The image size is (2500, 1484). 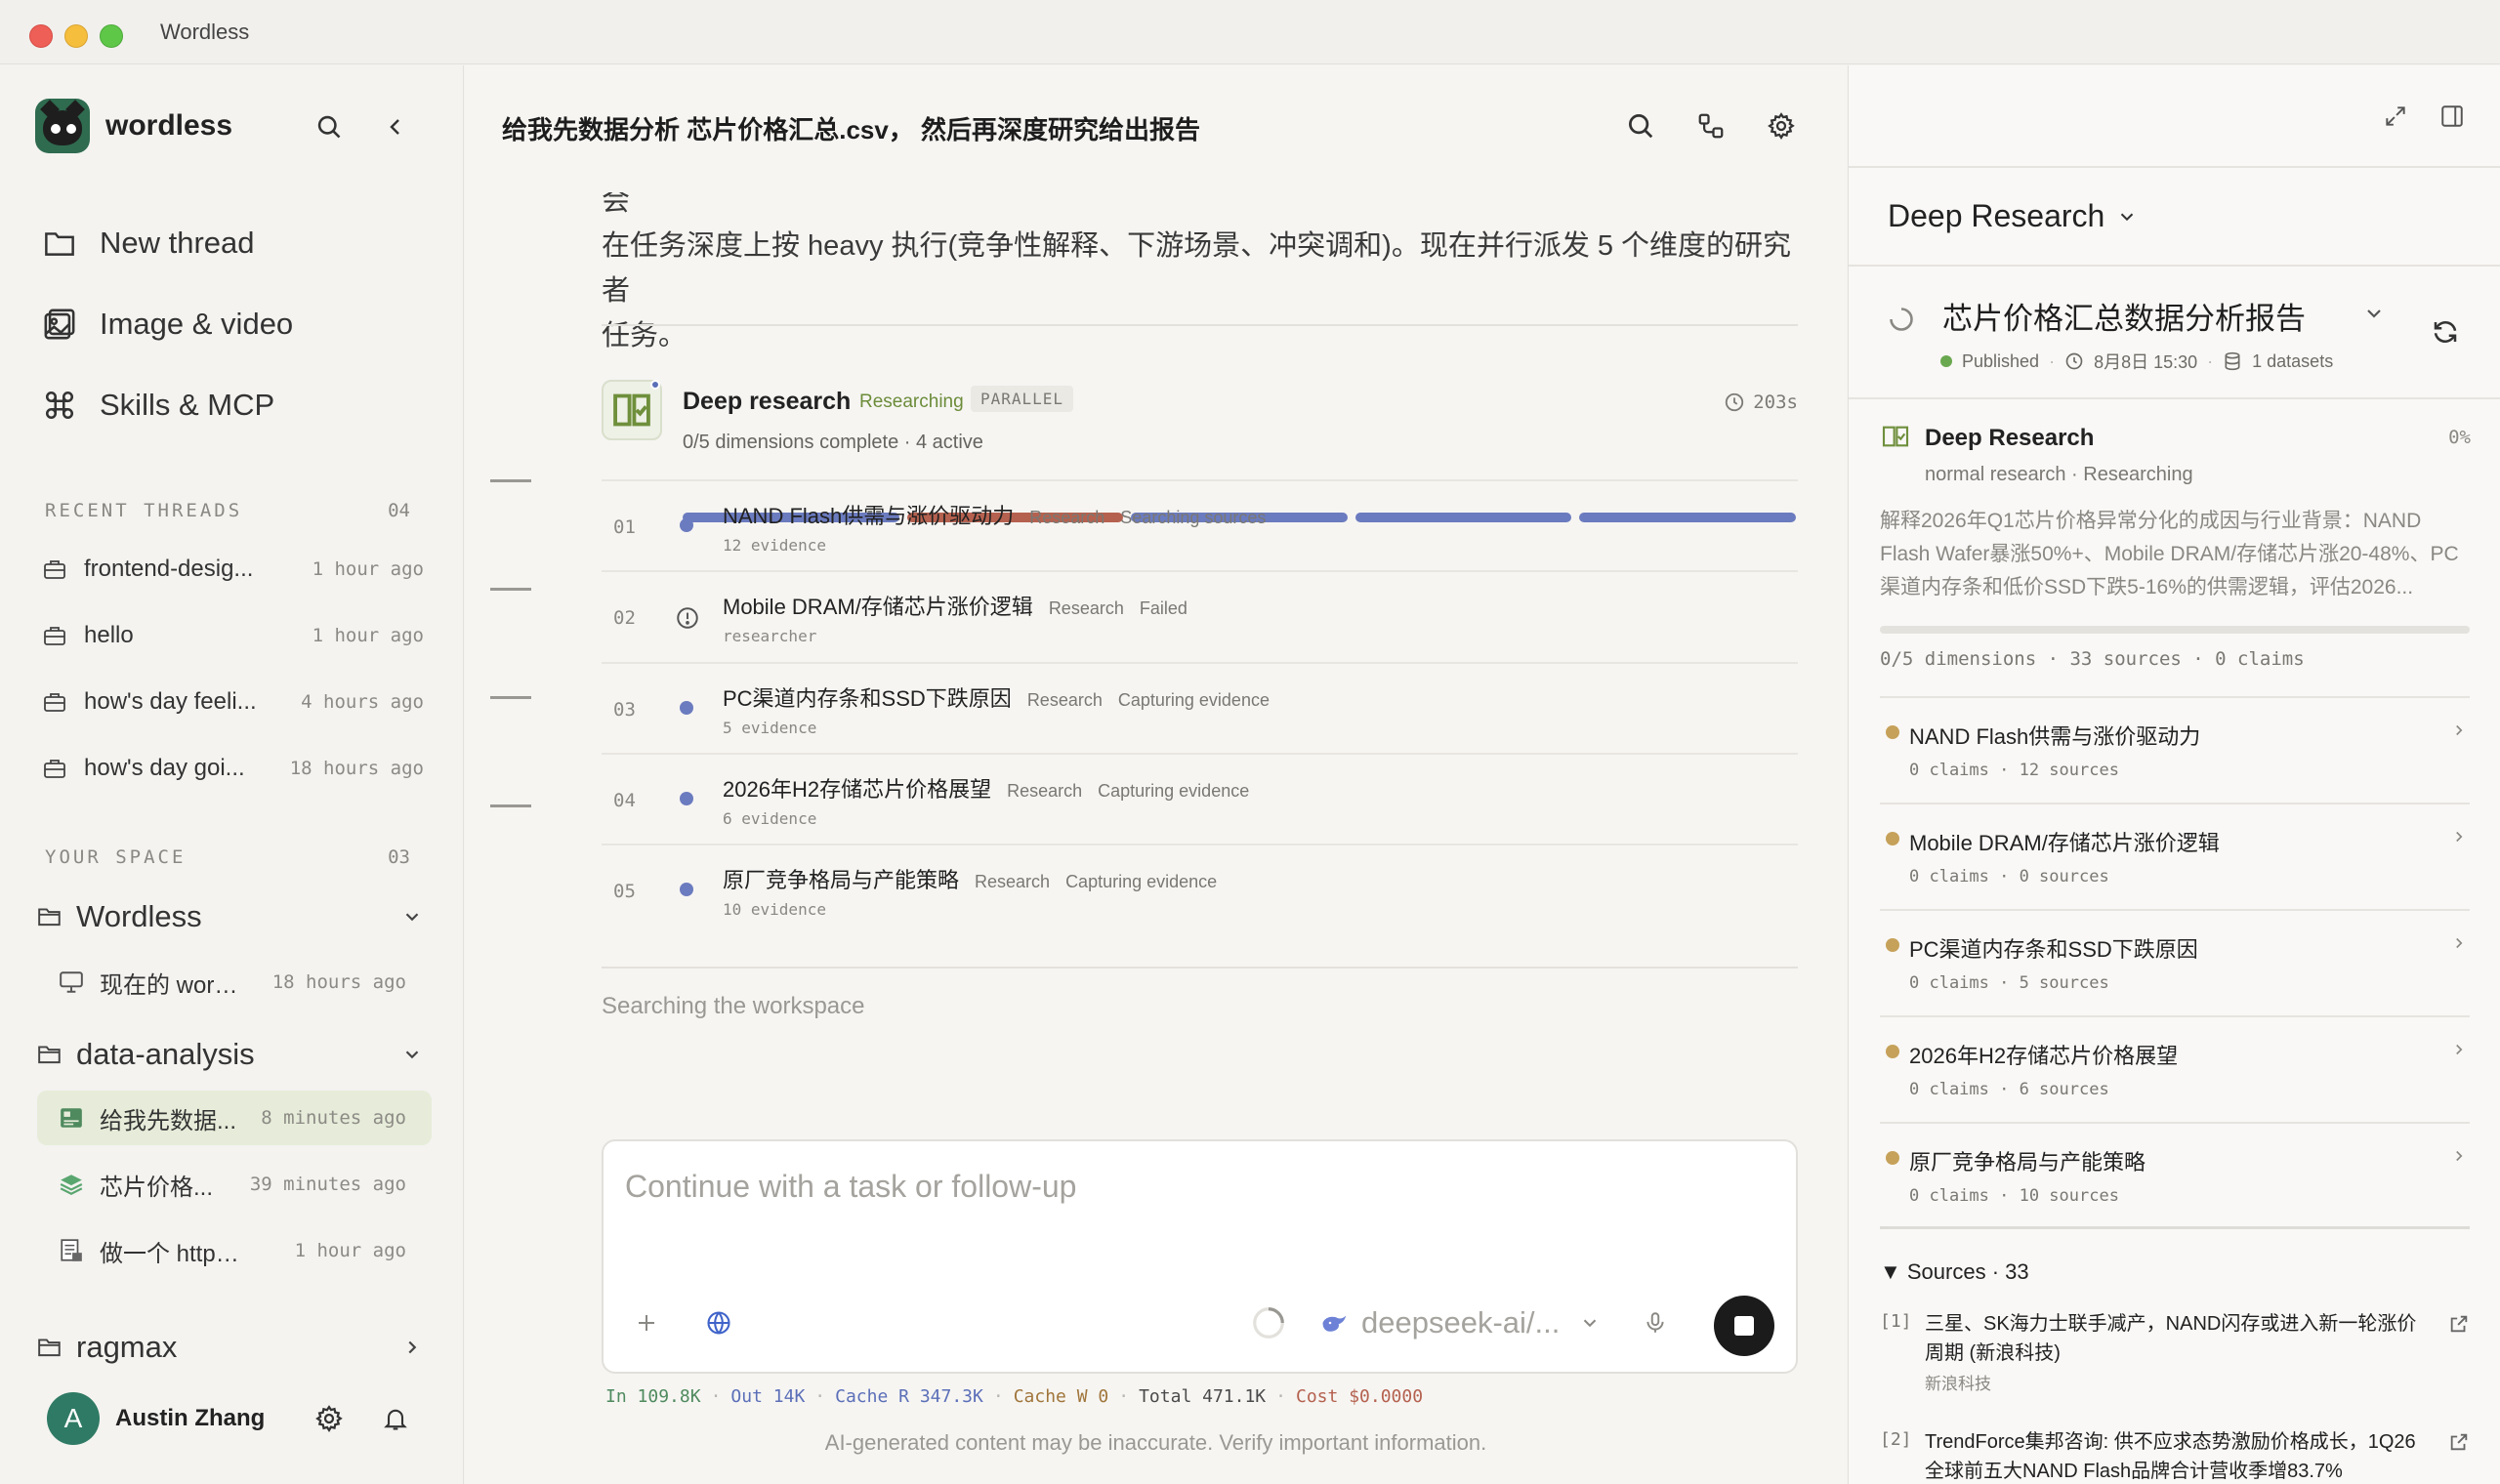 I want to click on parallel-badge: PARALLEL, so click(x=1022, y=399).